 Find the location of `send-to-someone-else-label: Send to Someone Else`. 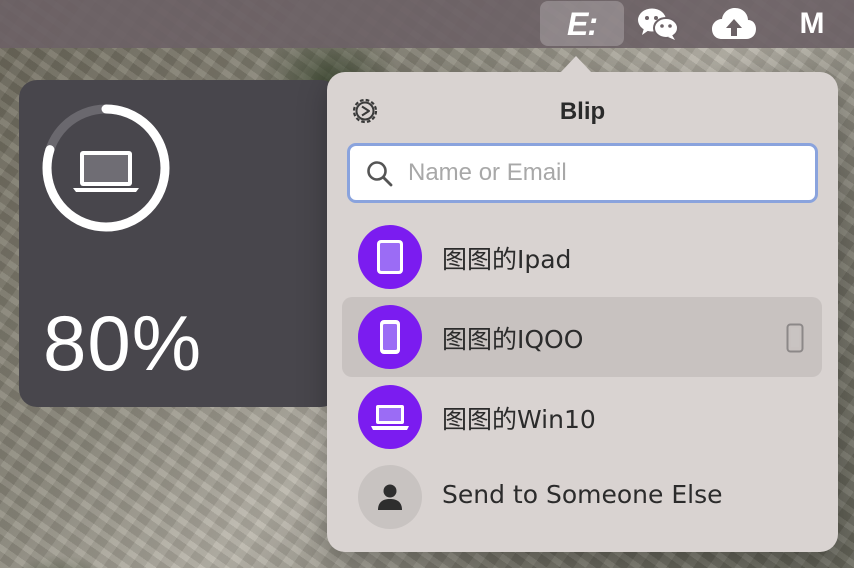

send-to-someone-else-label: Send to Someone Else is located at coordinates (582, 494).